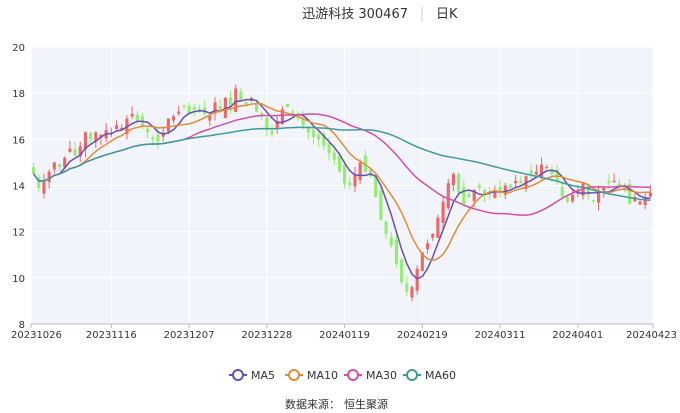 The height and width of the screenshot is (413, 680). Describe the element at coordinates (263, 375) in the screenshot. I see `legend-label-ma5: MA5` at that location.